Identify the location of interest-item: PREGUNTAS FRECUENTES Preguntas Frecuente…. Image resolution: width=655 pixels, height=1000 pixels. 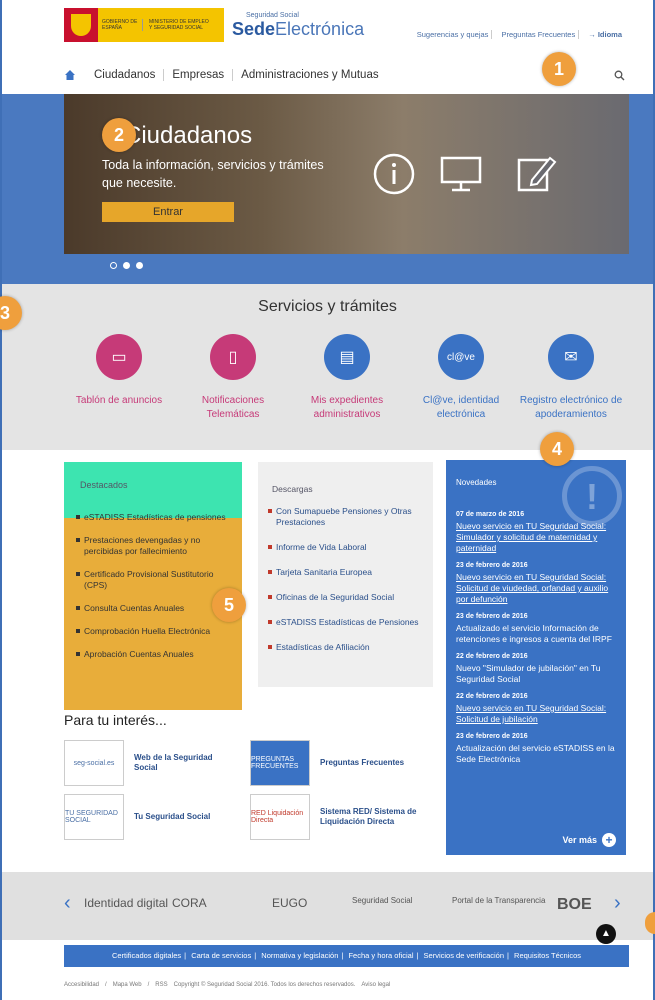
(335, 763).